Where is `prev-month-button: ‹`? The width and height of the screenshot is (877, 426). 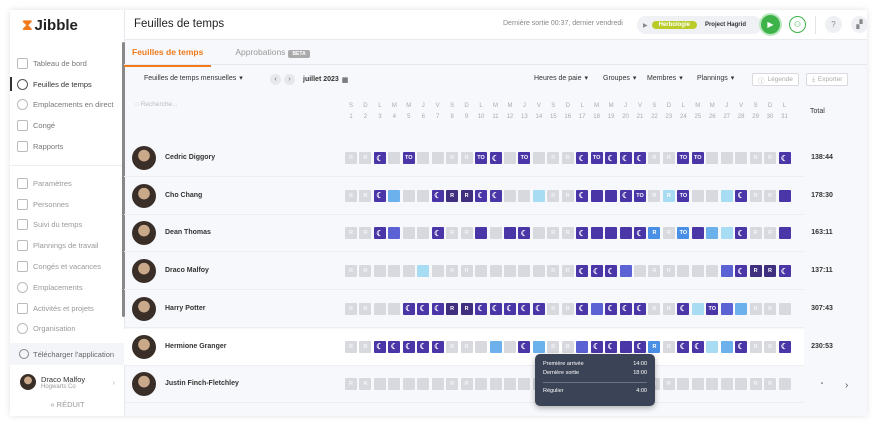
prev-month-button: ‹ is located at coordinates (275, 79).